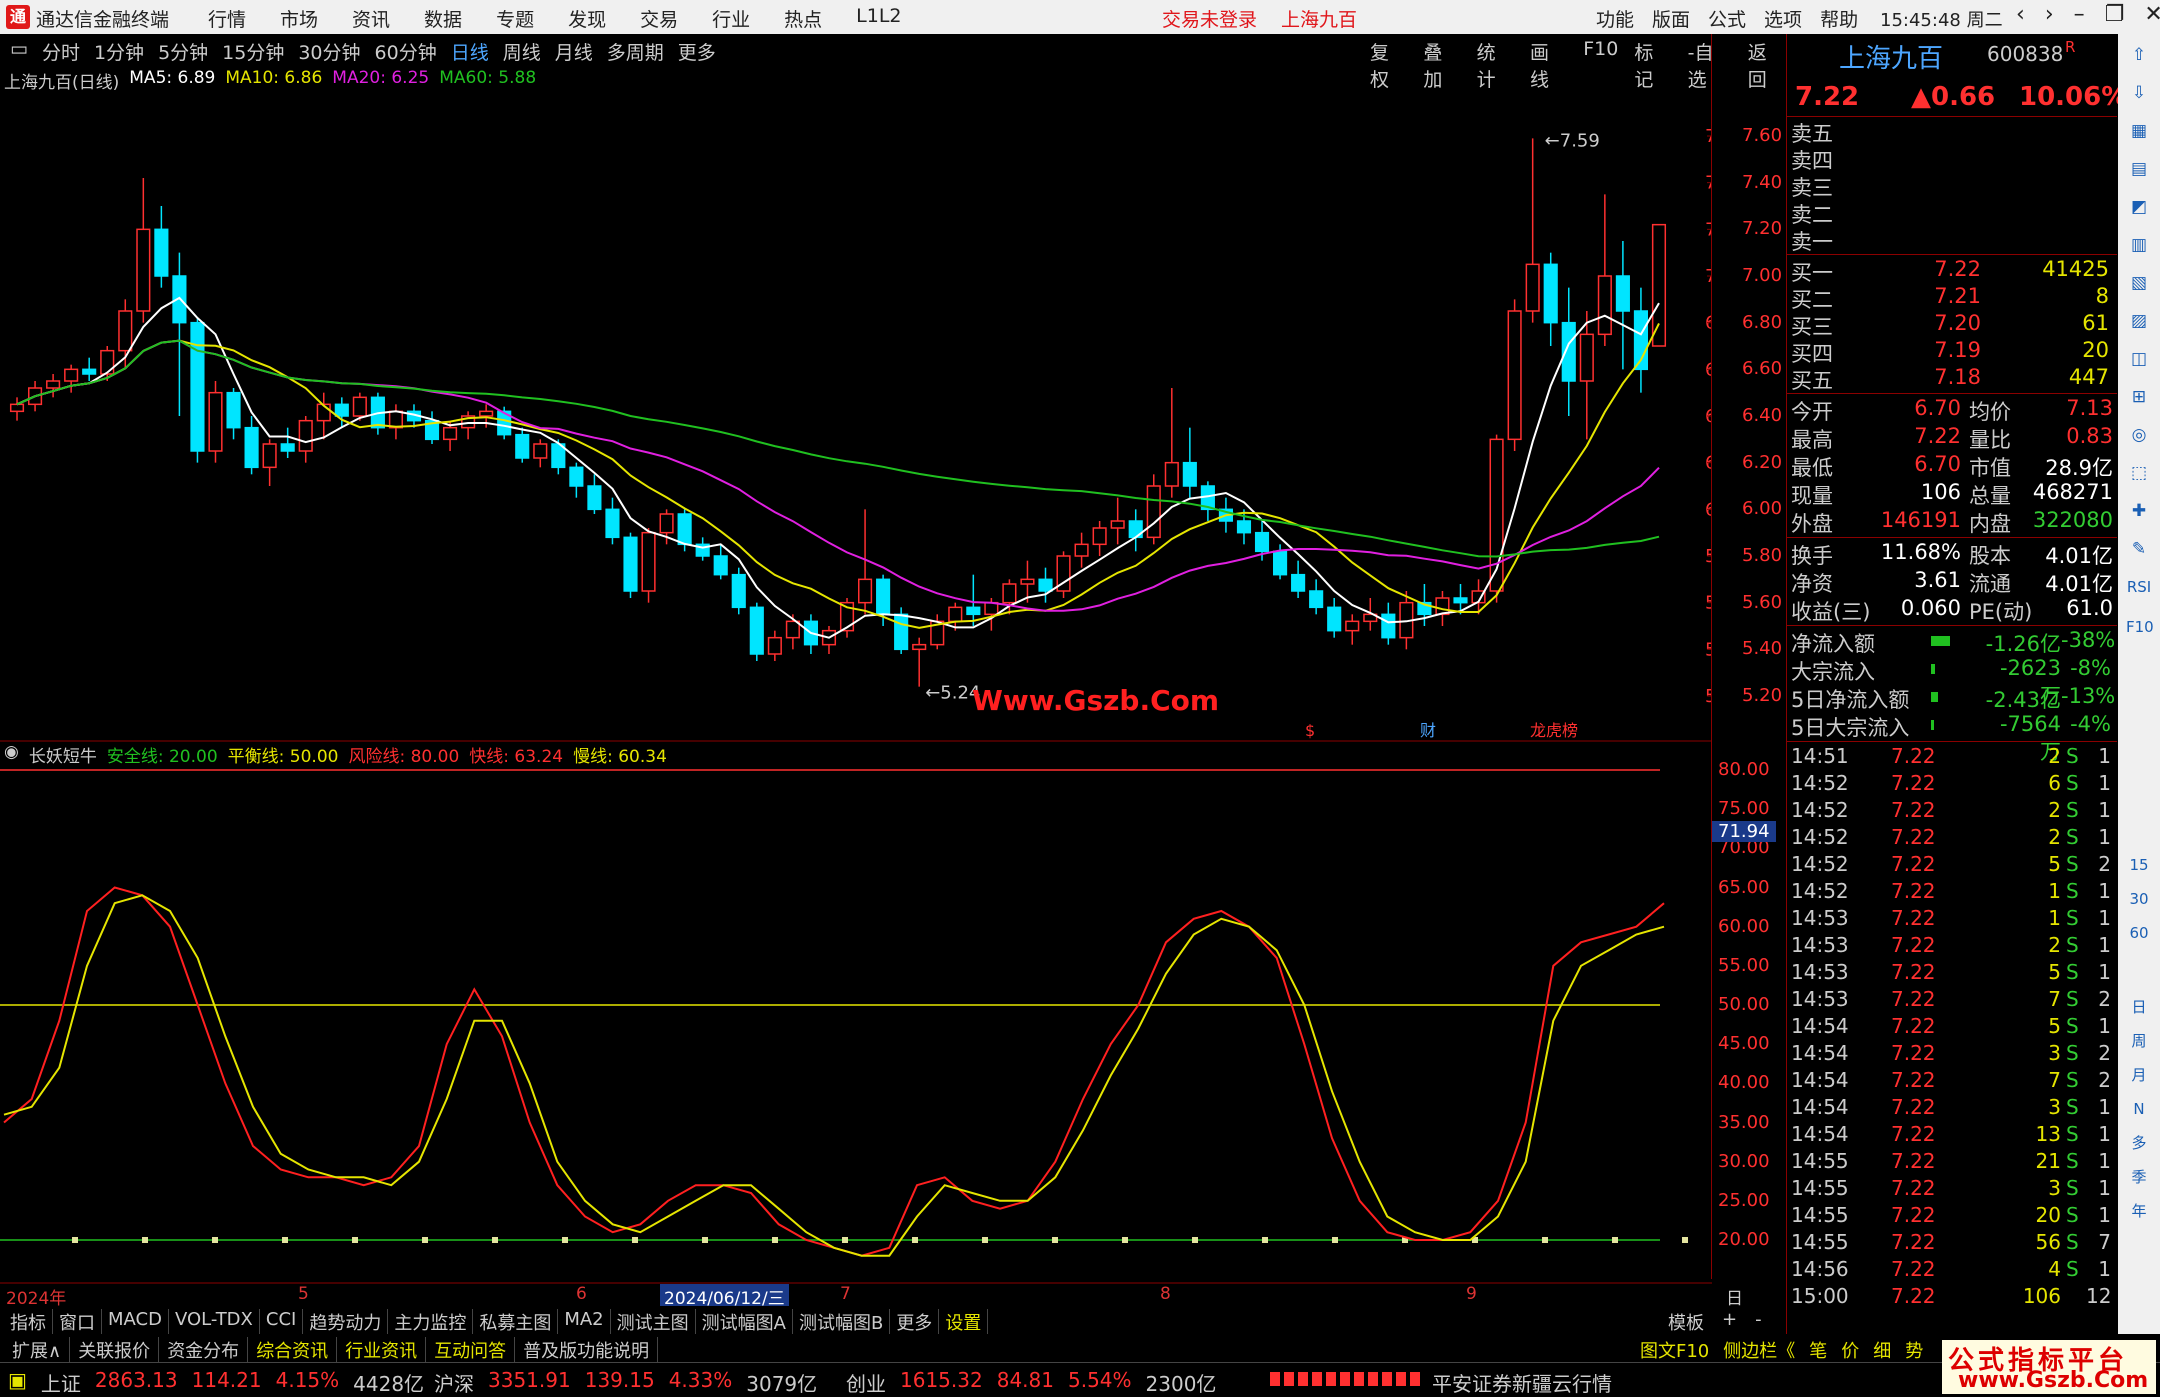 Image resolution: width=2160 pixels, height=1397 pixels. I want to click on side-tool-icon: ▨, so click(2139, 321).